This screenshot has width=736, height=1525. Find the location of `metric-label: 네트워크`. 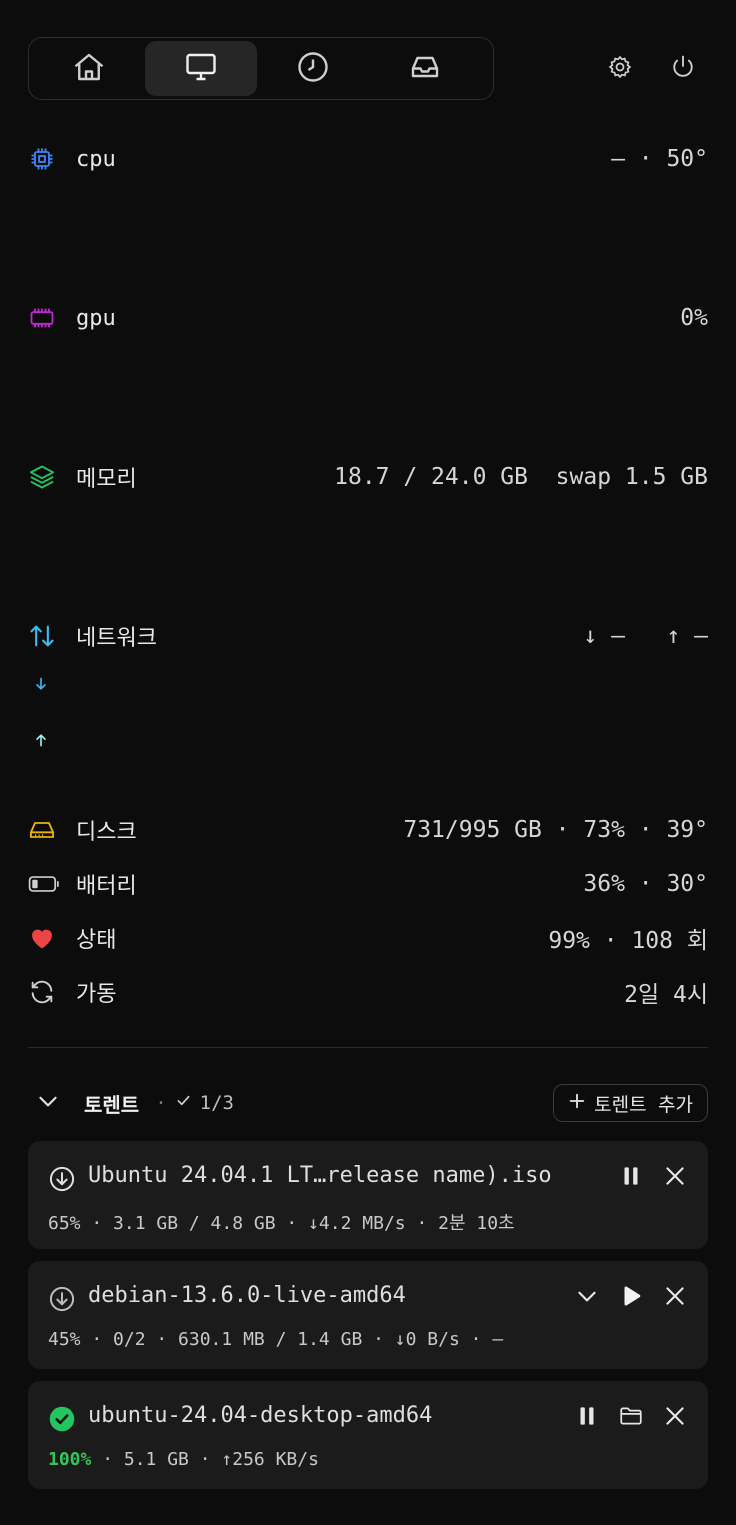

metric-label: 네트워크 is located at coordinates (116, 638).